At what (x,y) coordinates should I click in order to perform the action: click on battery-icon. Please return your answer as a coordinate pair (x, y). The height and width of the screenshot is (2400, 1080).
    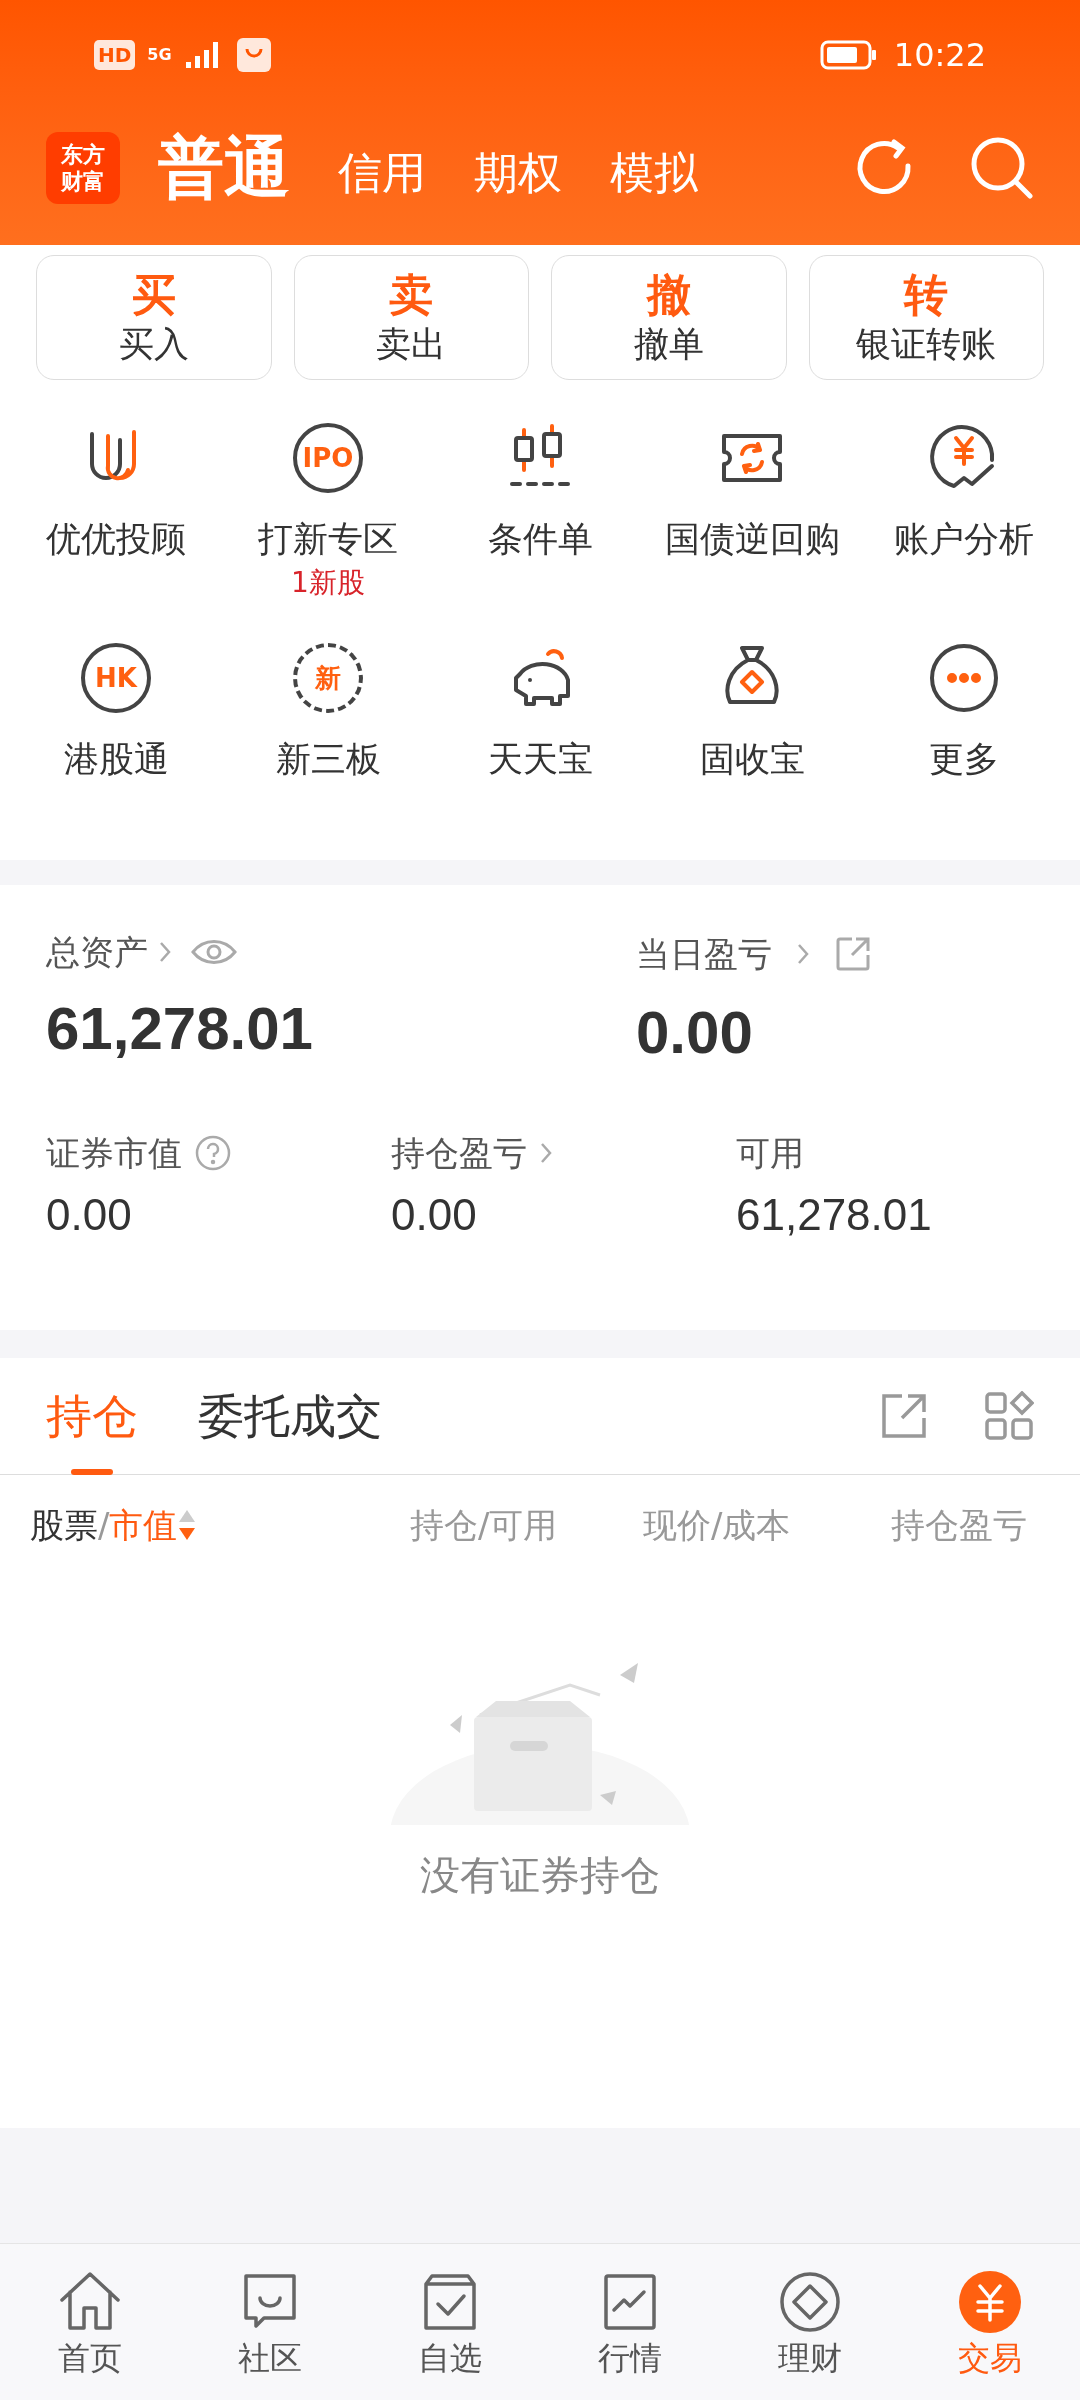
    Looking at the image, I should click on (848, 55).